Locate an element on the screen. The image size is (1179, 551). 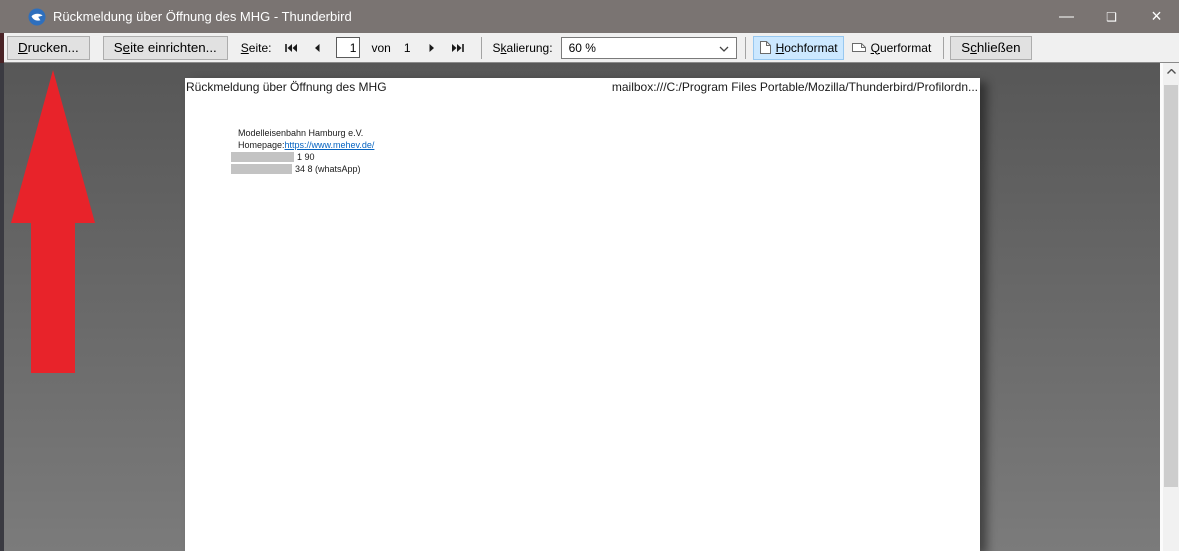
vertical-scrollbar is located at coordinates (1171, 307).